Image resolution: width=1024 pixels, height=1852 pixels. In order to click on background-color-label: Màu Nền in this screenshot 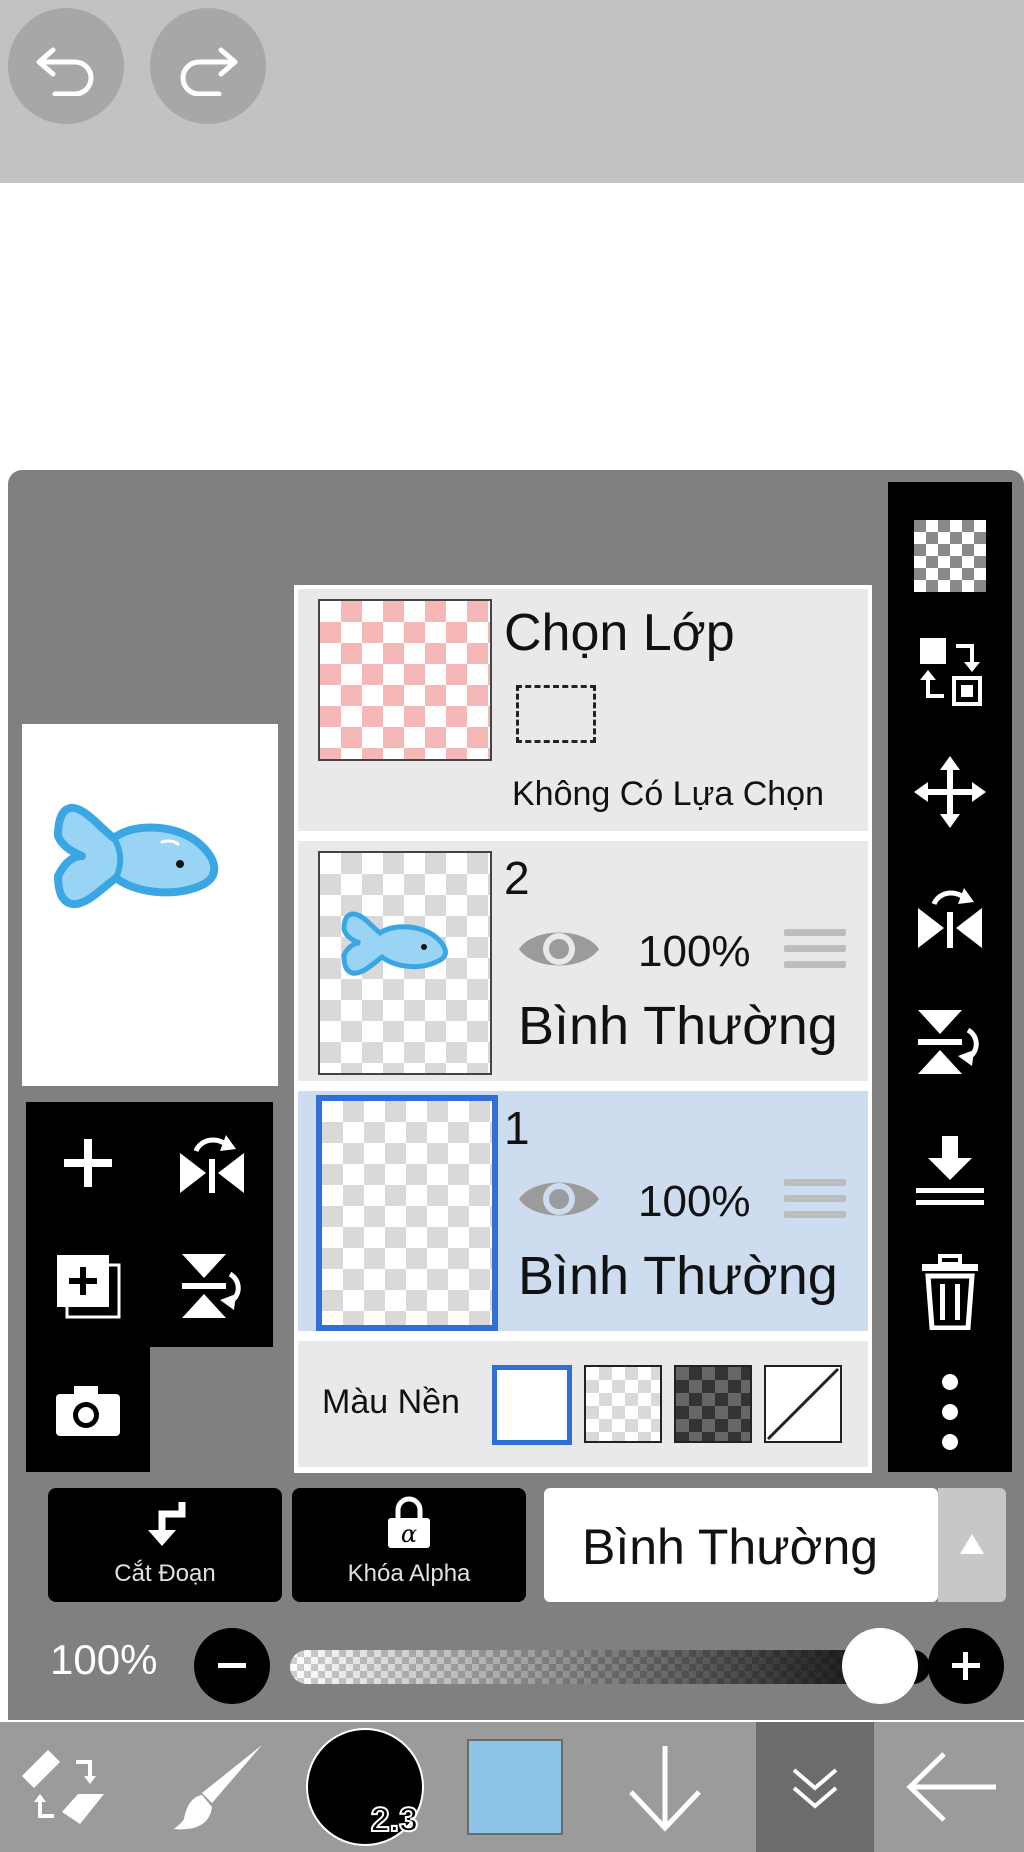, I will do `click(391, 1402)`.